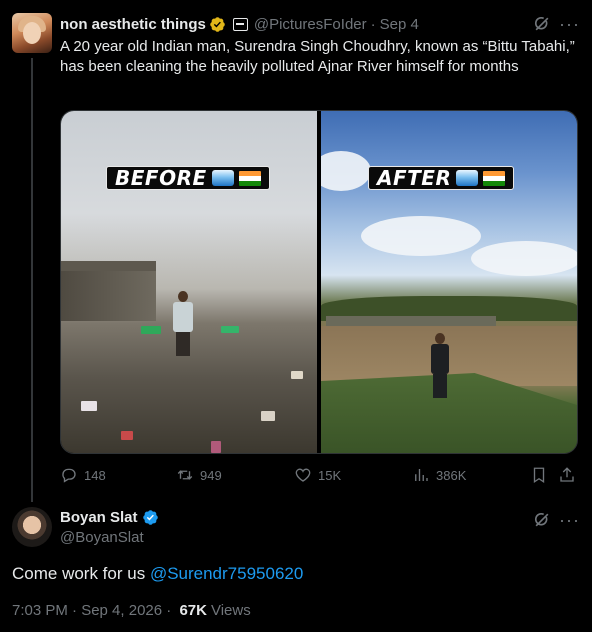  Describe the element at coordinates (310, 24) in the screenshot. I see `author-handle: @PicturesFoIder` at that location.